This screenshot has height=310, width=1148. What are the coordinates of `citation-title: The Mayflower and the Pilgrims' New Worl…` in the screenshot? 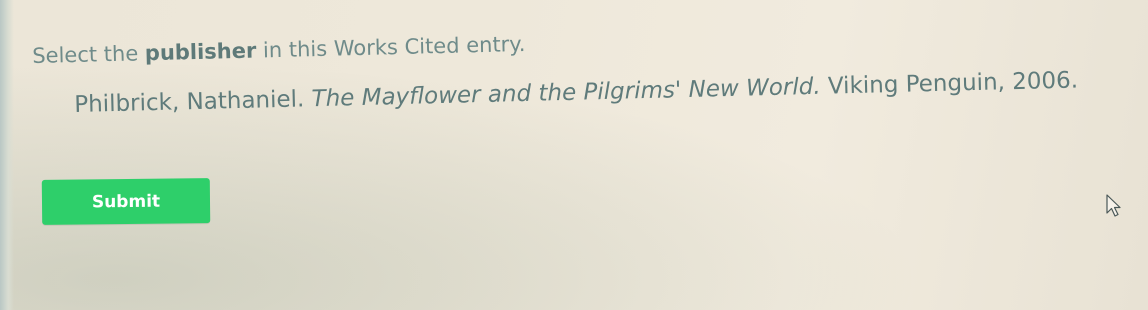 It's located at (566, 93).